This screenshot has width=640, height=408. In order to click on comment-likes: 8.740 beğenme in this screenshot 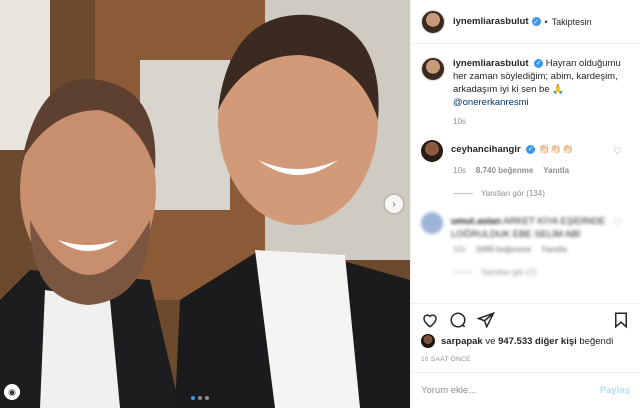, I will do `click(504, 170)`.